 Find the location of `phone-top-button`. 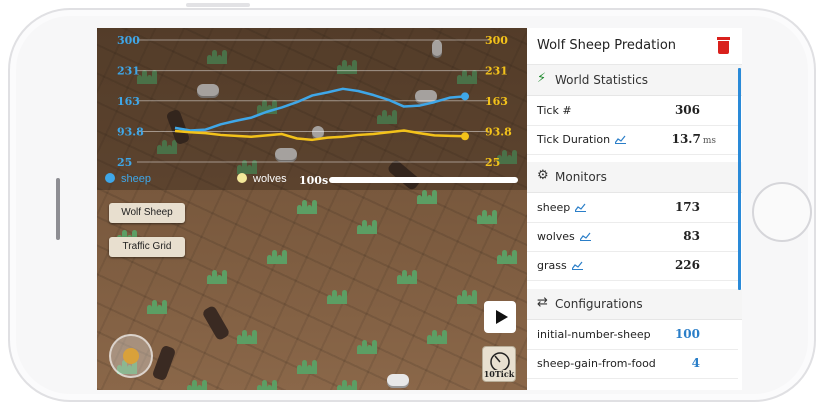

phone-top-button is located at coordinates (218, 5).